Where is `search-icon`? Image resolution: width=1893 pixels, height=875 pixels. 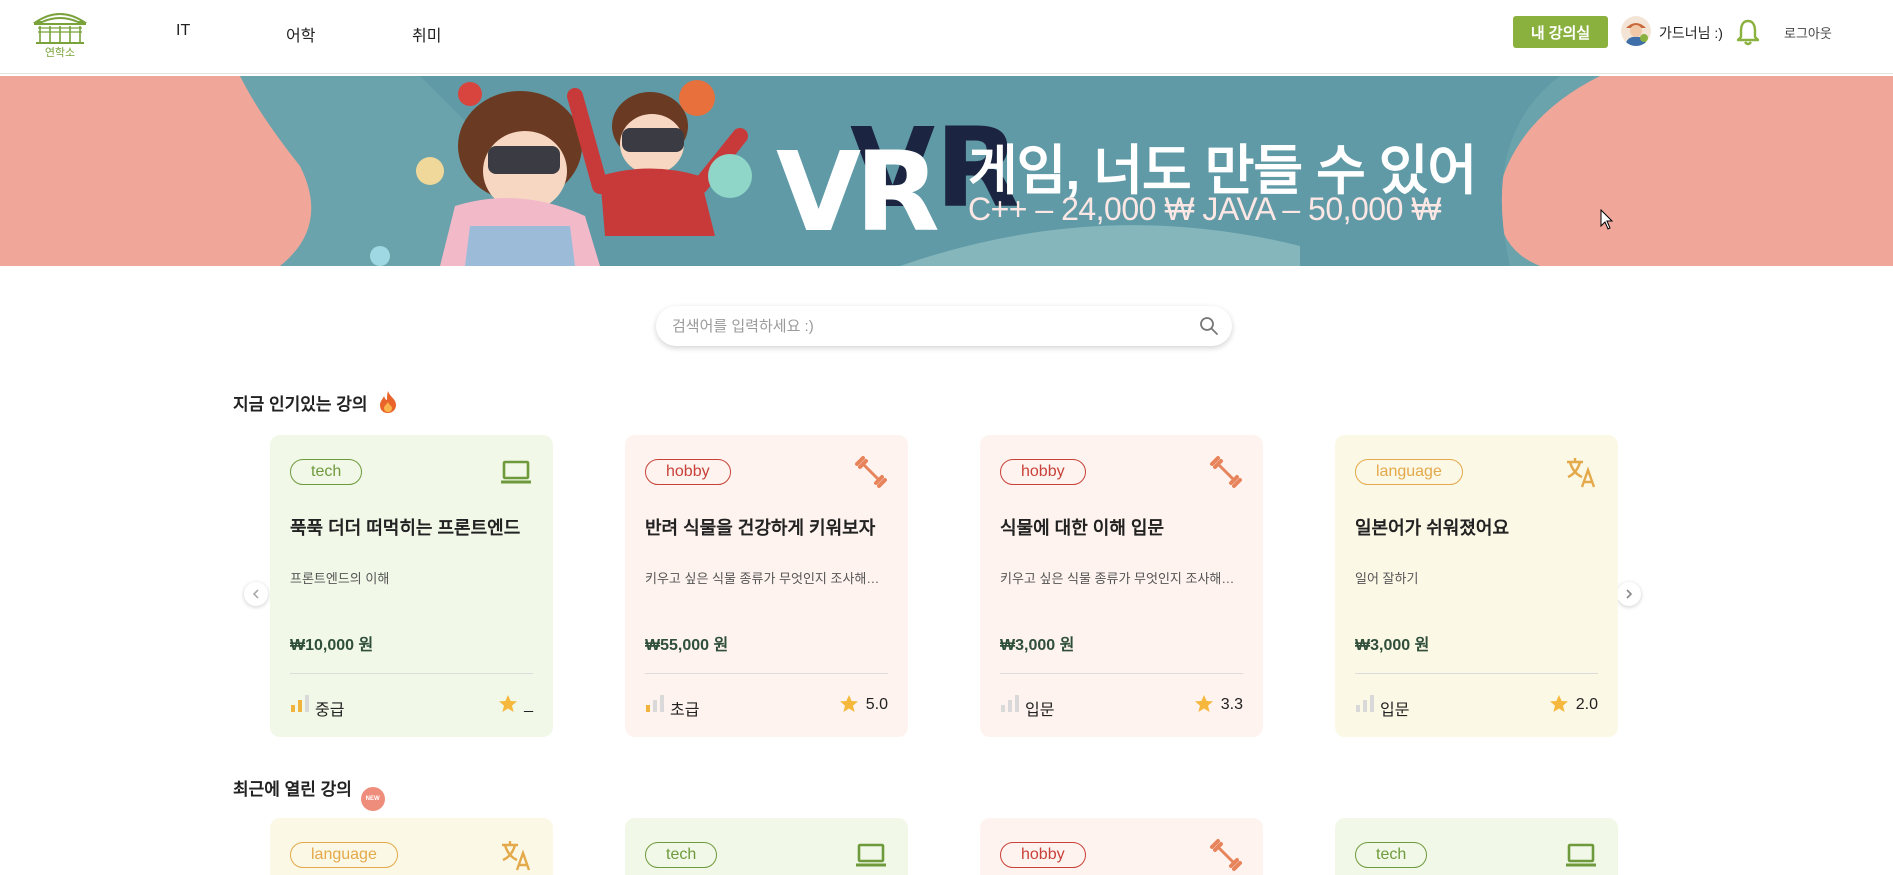 search-icon is located at coordinates (1209, 326).